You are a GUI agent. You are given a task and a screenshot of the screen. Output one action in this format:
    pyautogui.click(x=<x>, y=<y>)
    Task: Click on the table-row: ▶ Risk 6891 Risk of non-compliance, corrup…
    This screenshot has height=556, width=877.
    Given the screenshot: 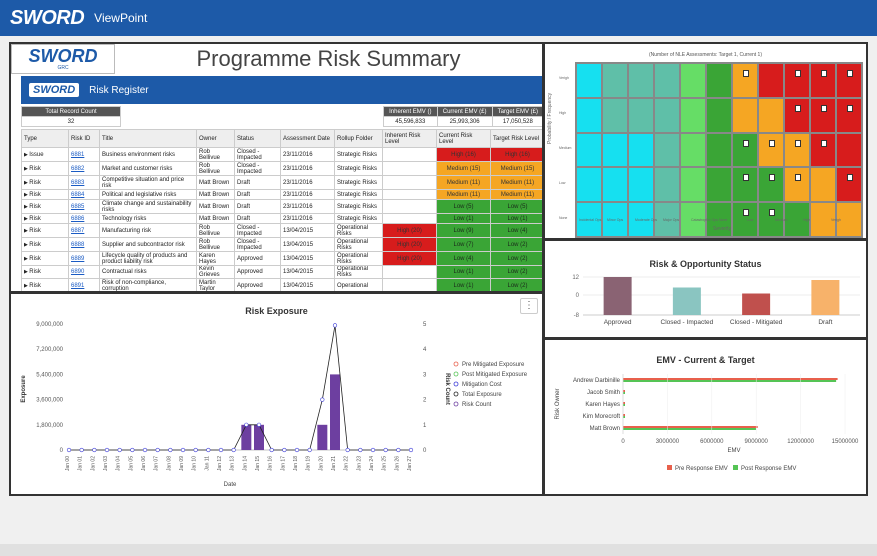 What is the action you would take?
    pyautogui.click(x=281, y=284)
    